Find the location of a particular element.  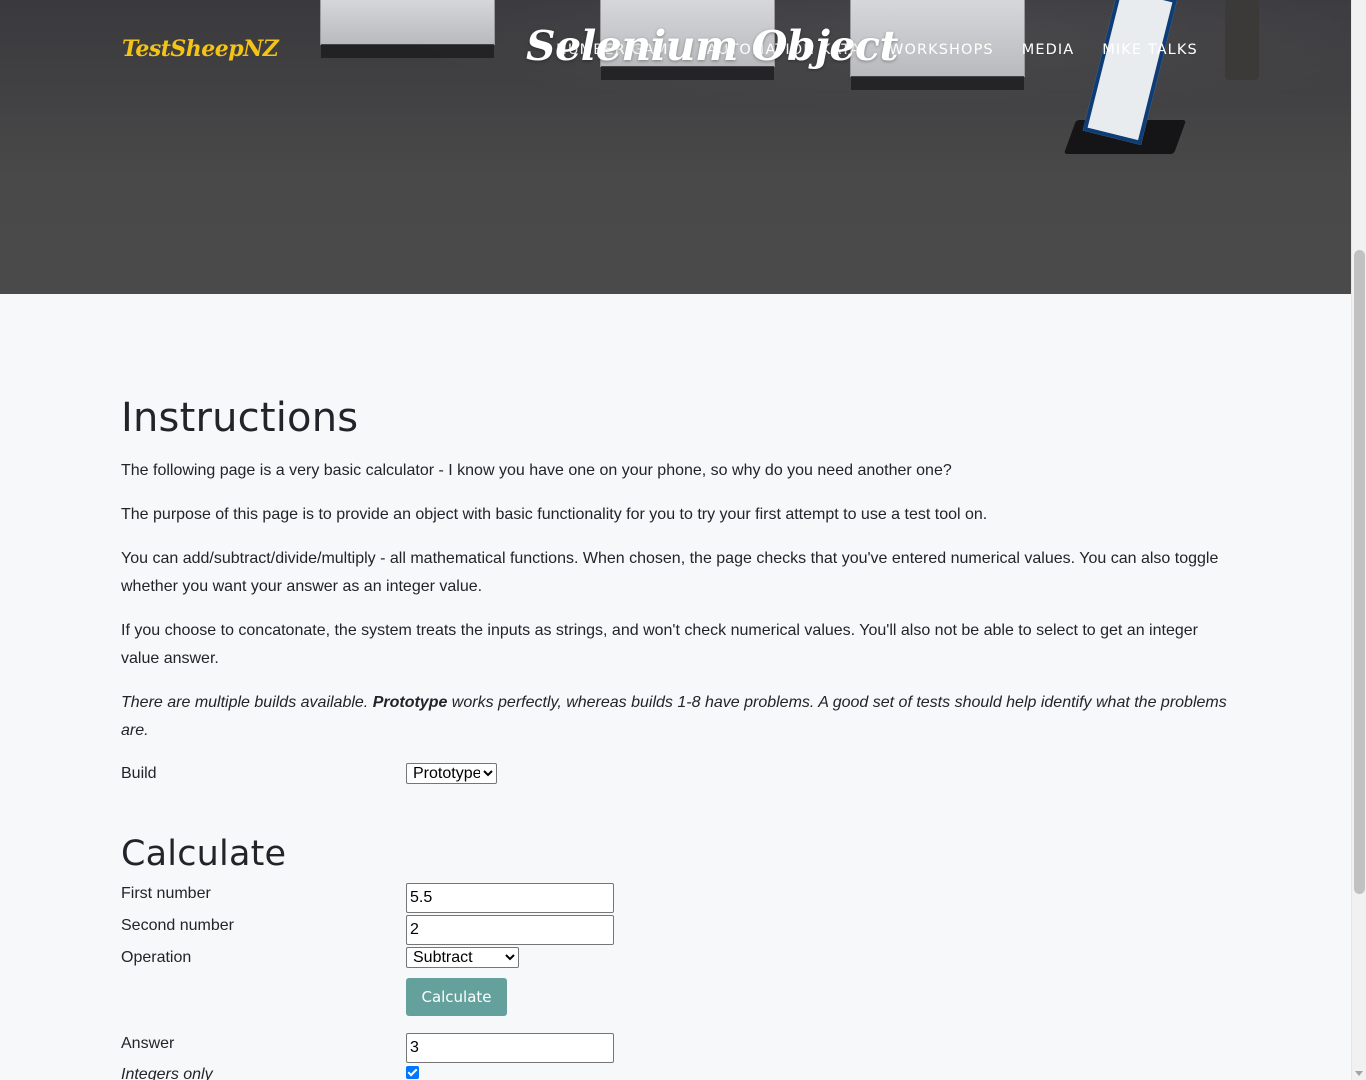

answer-row: Answer is located at coordinates (367, 1048).